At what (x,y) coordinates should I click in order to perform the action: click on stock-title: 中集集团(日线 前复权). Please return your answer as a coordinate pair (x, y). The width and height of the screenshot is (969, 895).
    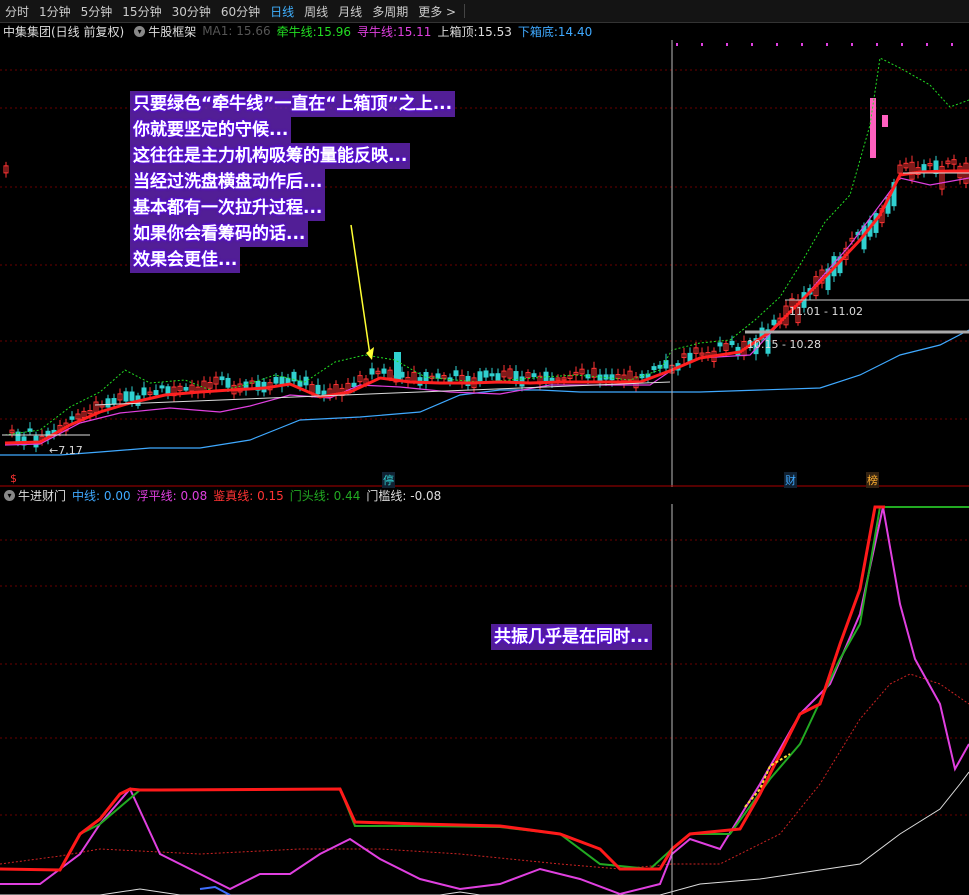
    Looking at the image, I should click on (64, 31).